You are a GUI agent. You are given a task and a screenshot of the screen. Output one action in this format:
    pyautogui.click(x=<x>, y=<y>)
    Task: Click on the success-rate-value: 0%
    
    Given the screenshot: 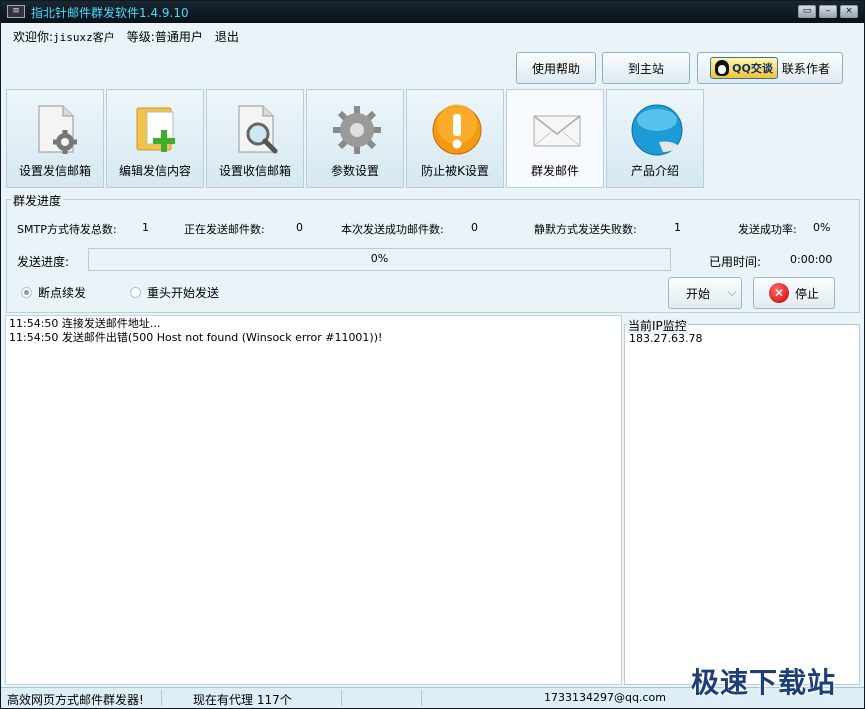 What is the action you would take?
    pyautogui.click(x=822, y=227)
    